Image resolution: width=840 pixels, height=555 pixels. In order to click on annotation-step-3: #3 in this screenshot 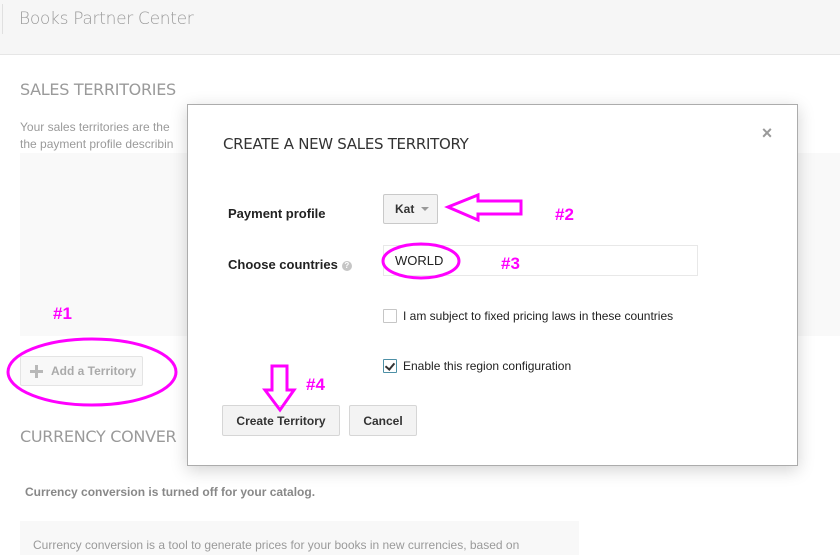, I will do `click(510, 263)`.